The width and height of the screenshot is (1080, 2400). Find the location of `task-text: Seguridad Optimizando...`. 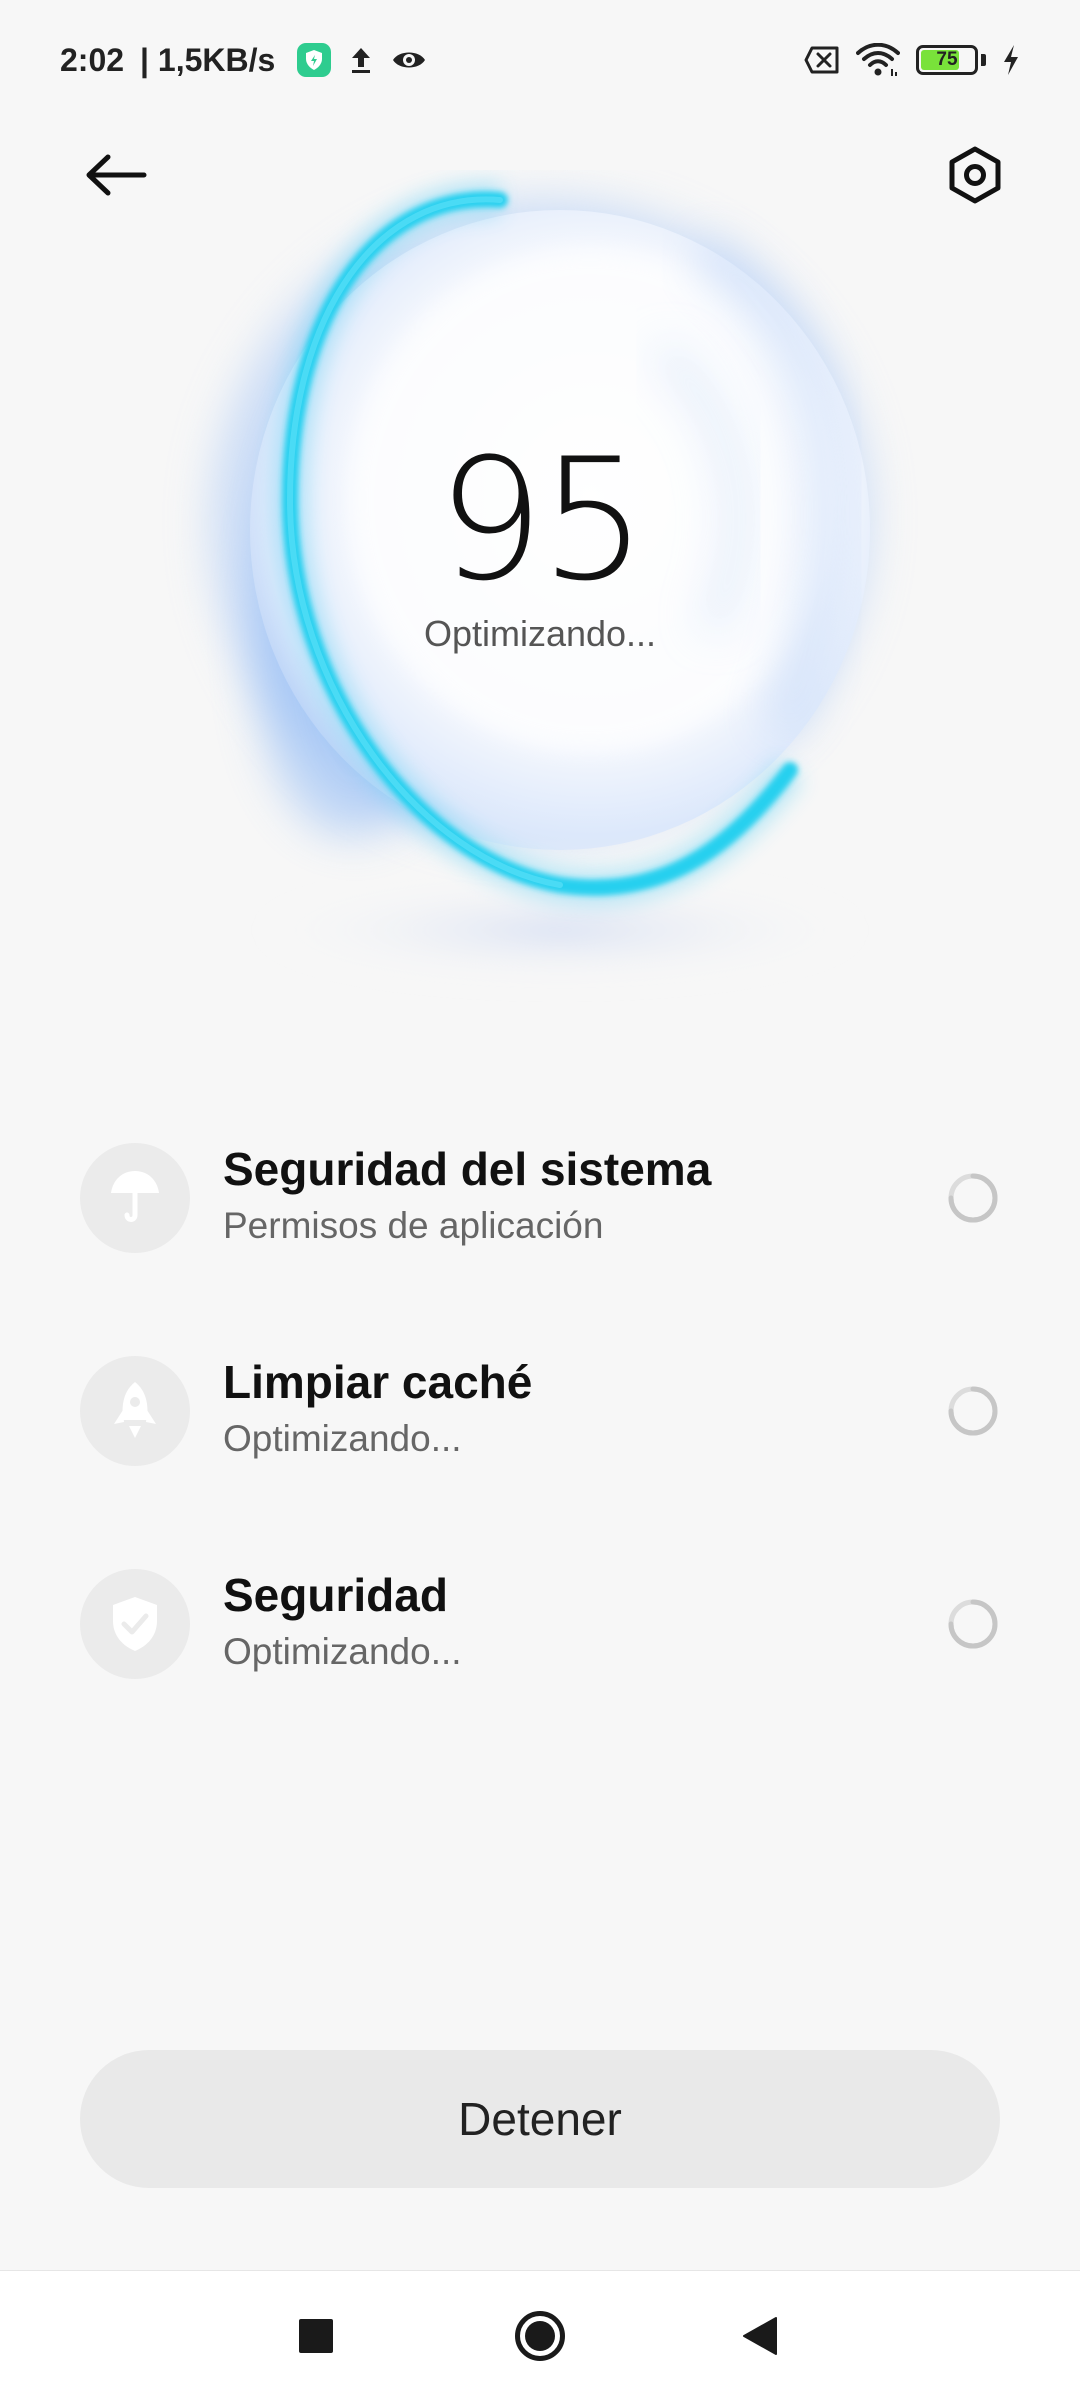

task-text: Seguridad Optimizando... is located at coordinates (611, 1614).